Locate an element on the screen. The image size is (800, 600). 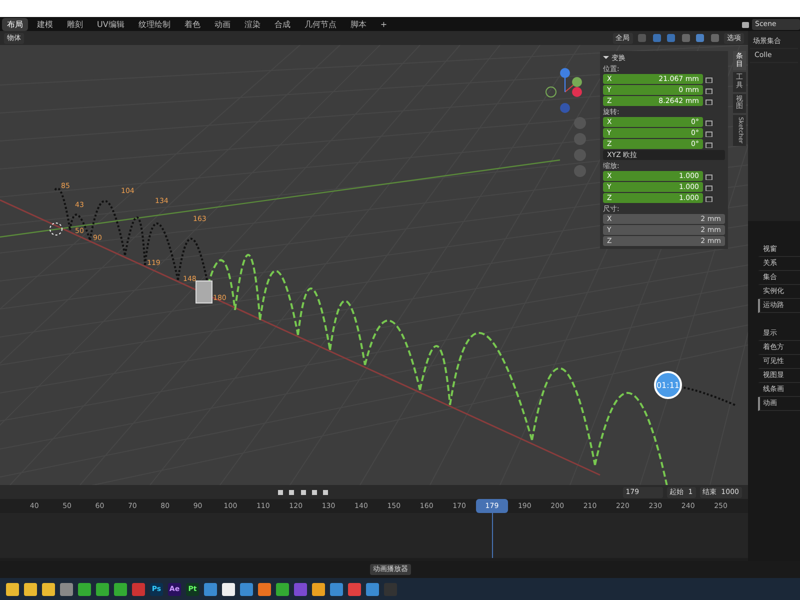
axis-gizmo-icon is located at coordinates (564, 90).